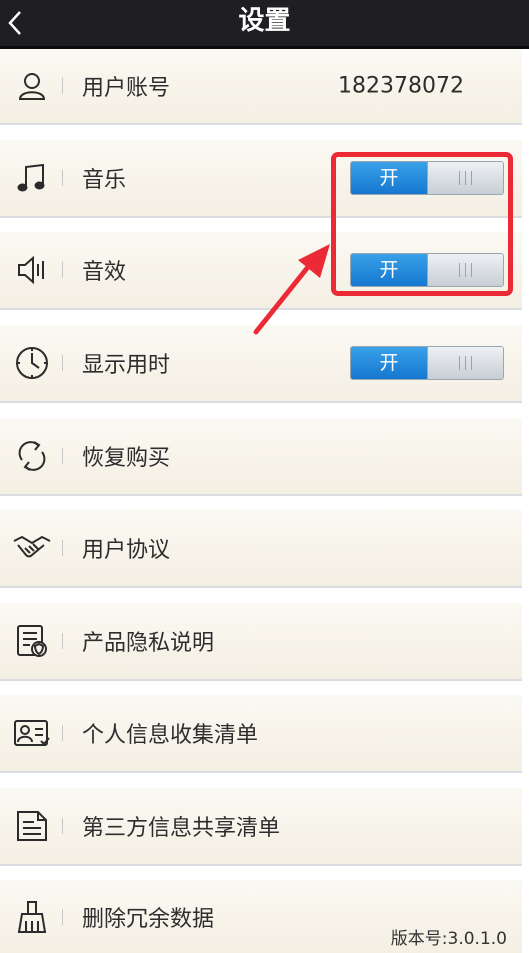 This screenshot has width=529, height=953. I want to click on version-label: 版本号:3.0.1.0, so click(448, 939).